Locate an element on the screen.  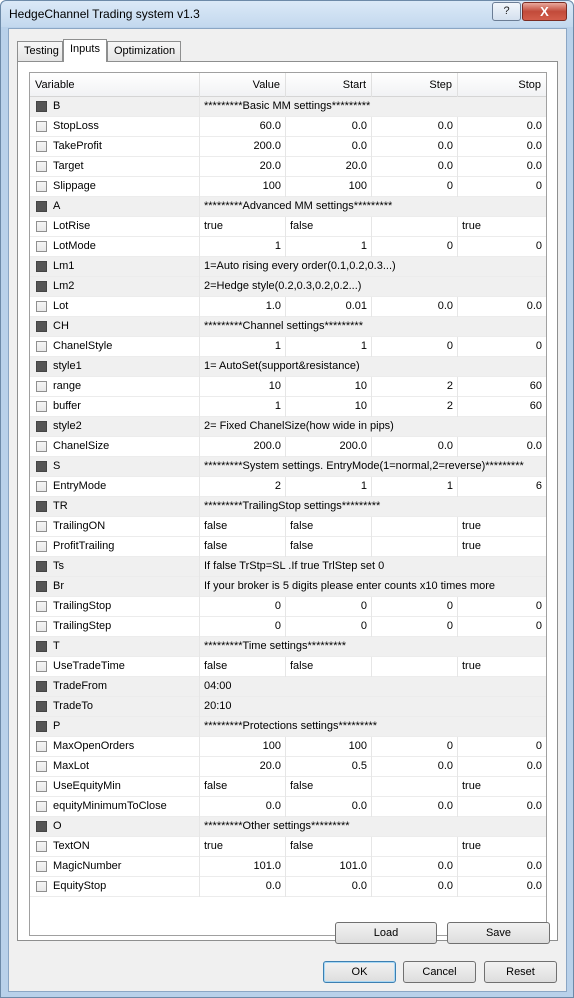
table-row: ChanelStyle 1 1 0 0 is located at coordinates (288, 347).